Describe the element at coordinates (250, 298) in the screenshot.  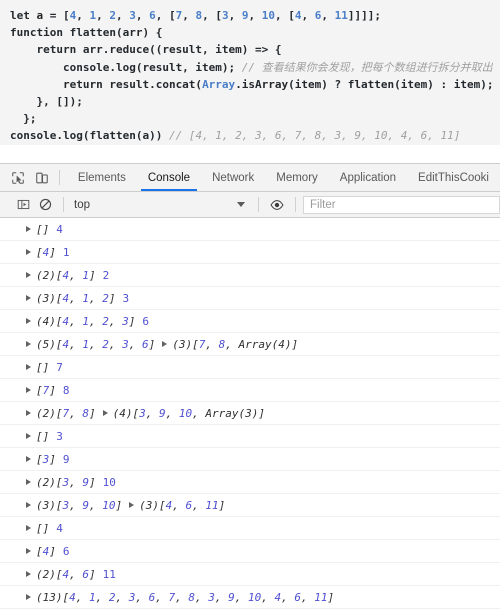
I see `console-log-row: (3) [4, 1, 2] 3` at that location.